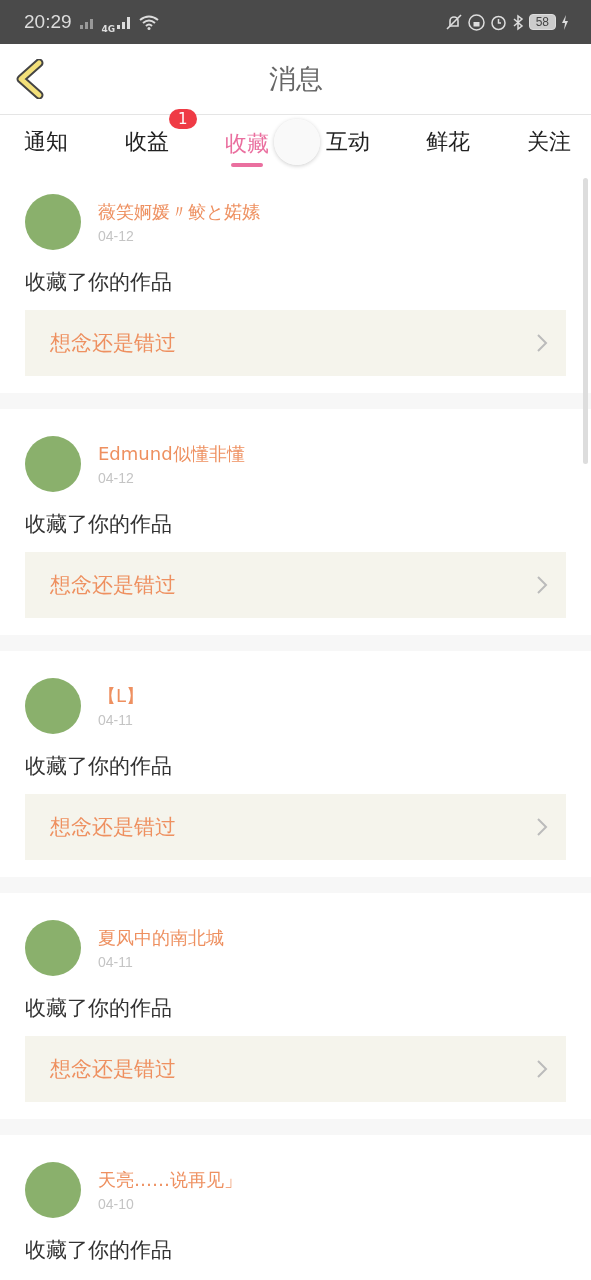  Describe the element at coordinates (179, 212) in the screenshot. I see `user-name: 薇笑婀媛〃鲛と婼嫊` at that location.